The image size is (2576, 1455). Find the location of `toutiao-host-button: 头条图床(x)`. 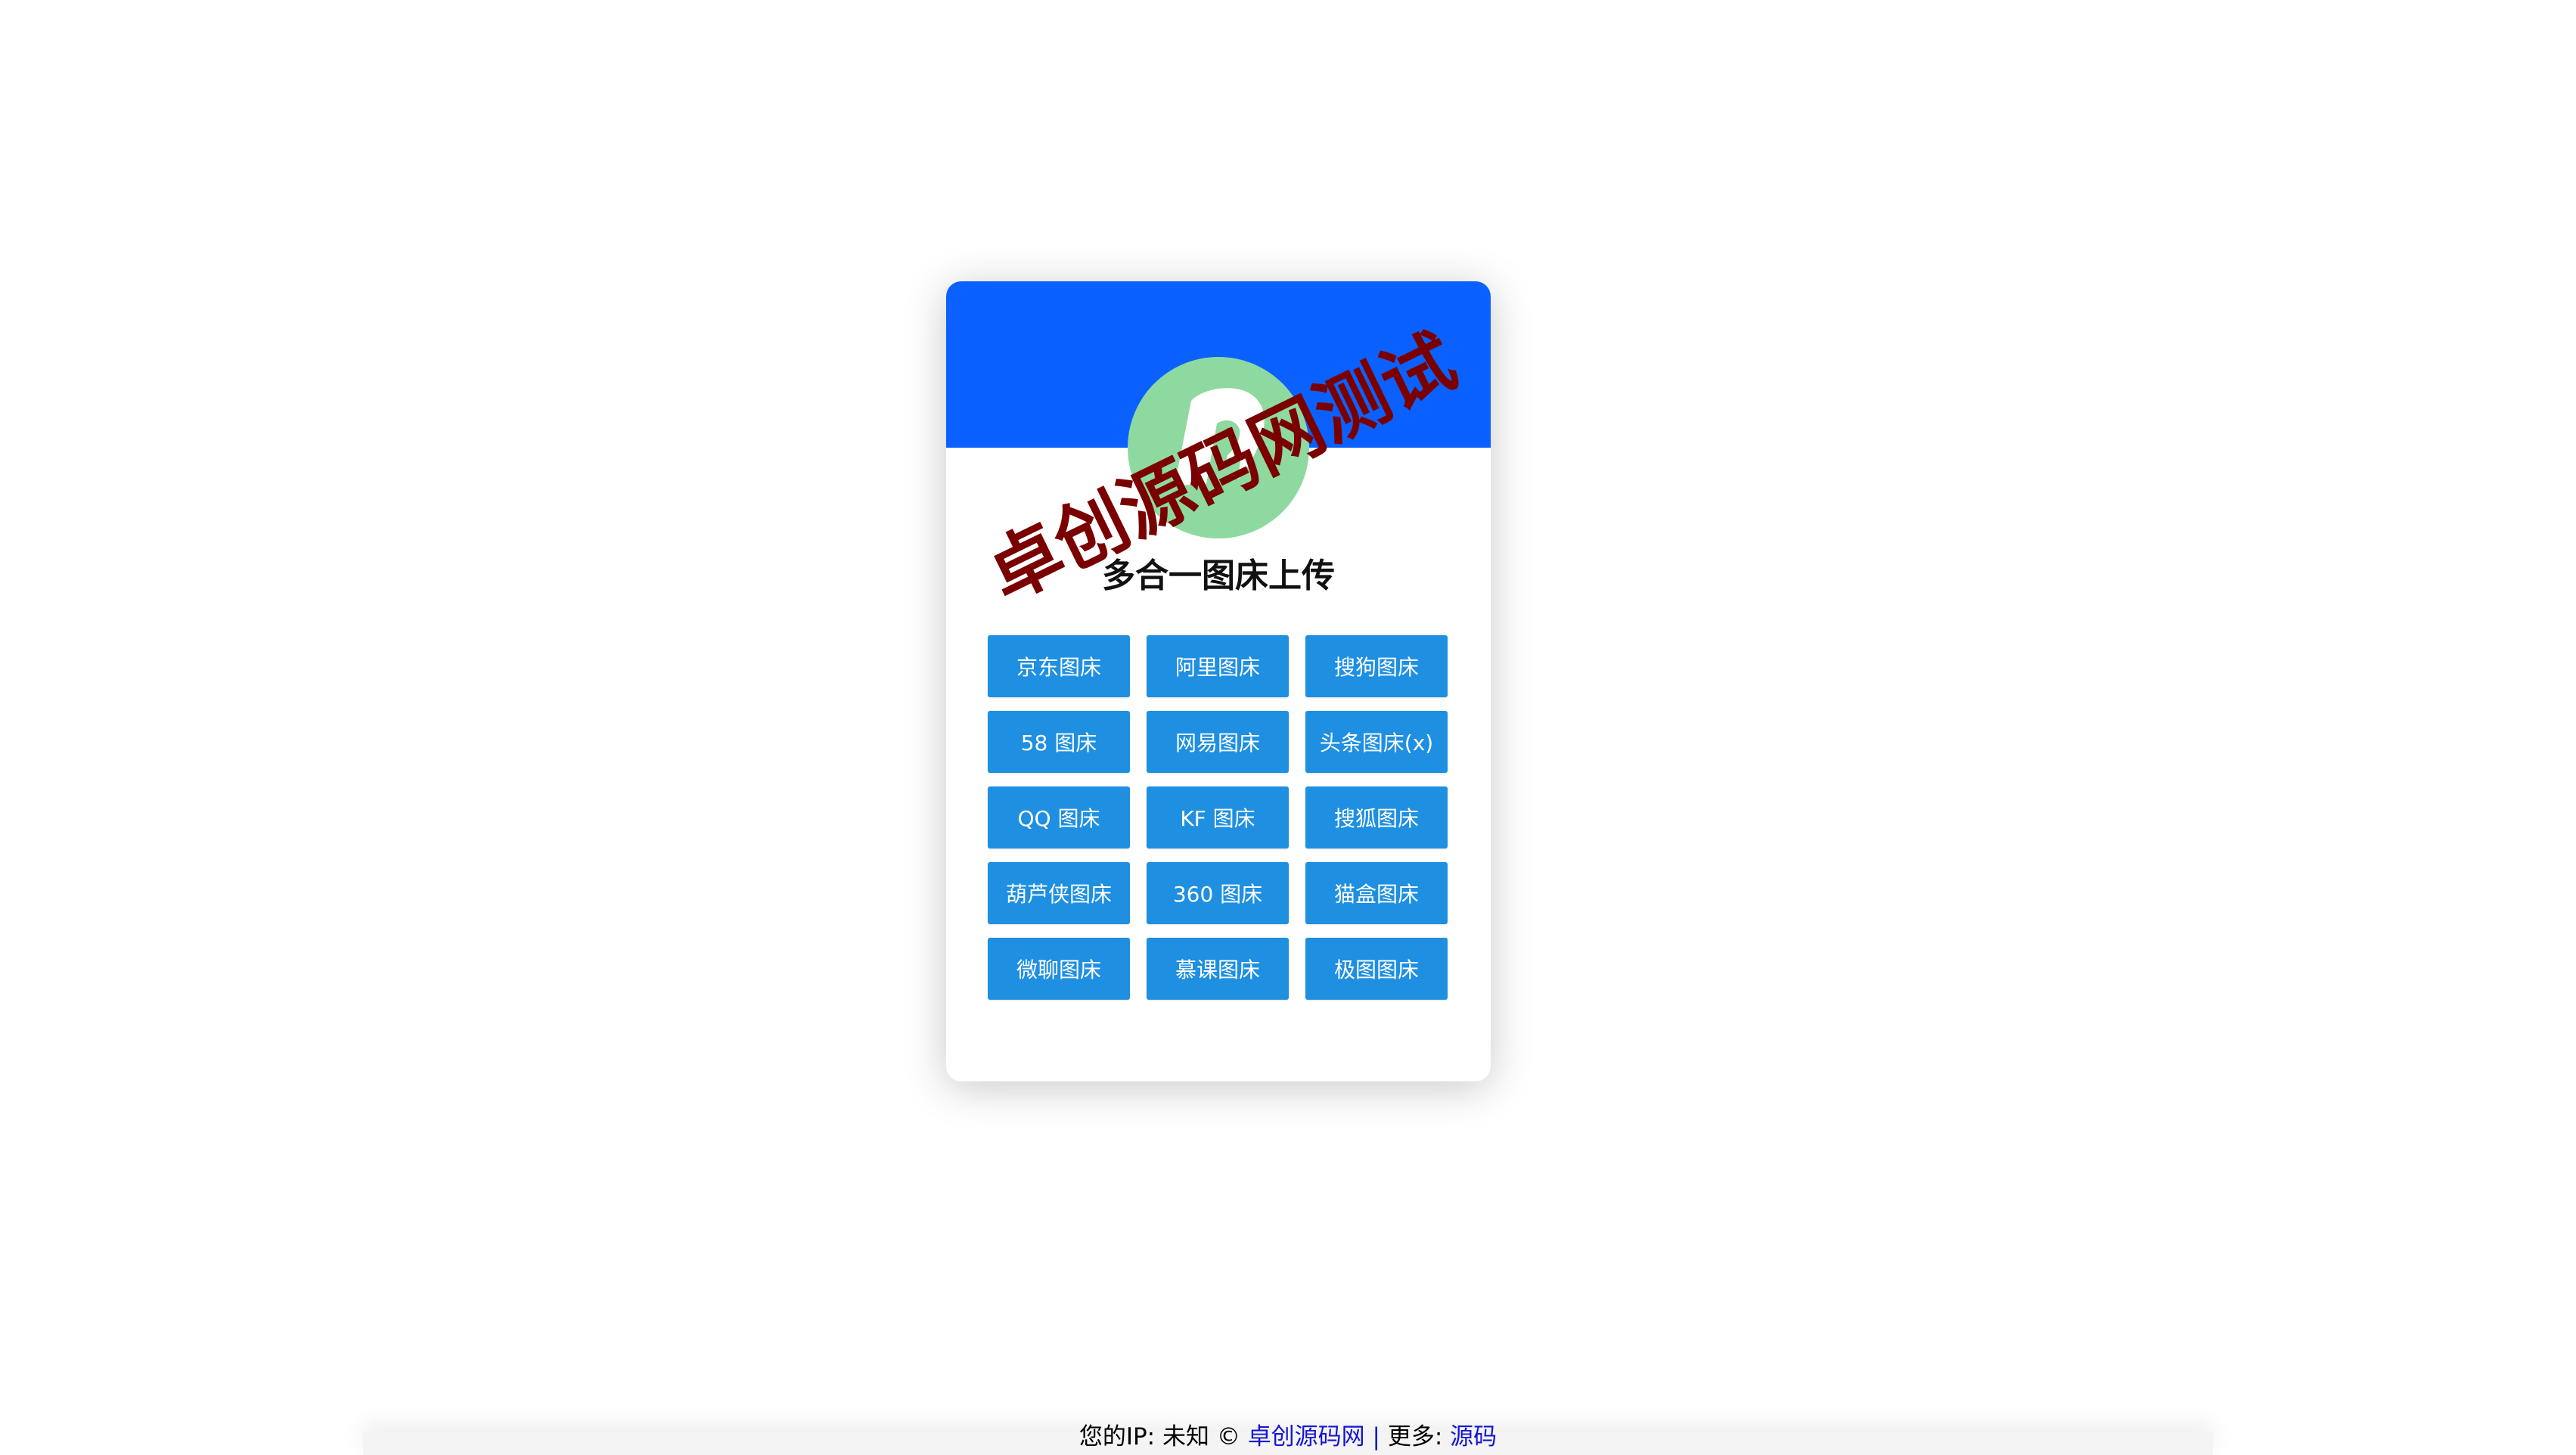

toutiao-host-button: 头条图床(x) is located at coordinates (1376, 742).